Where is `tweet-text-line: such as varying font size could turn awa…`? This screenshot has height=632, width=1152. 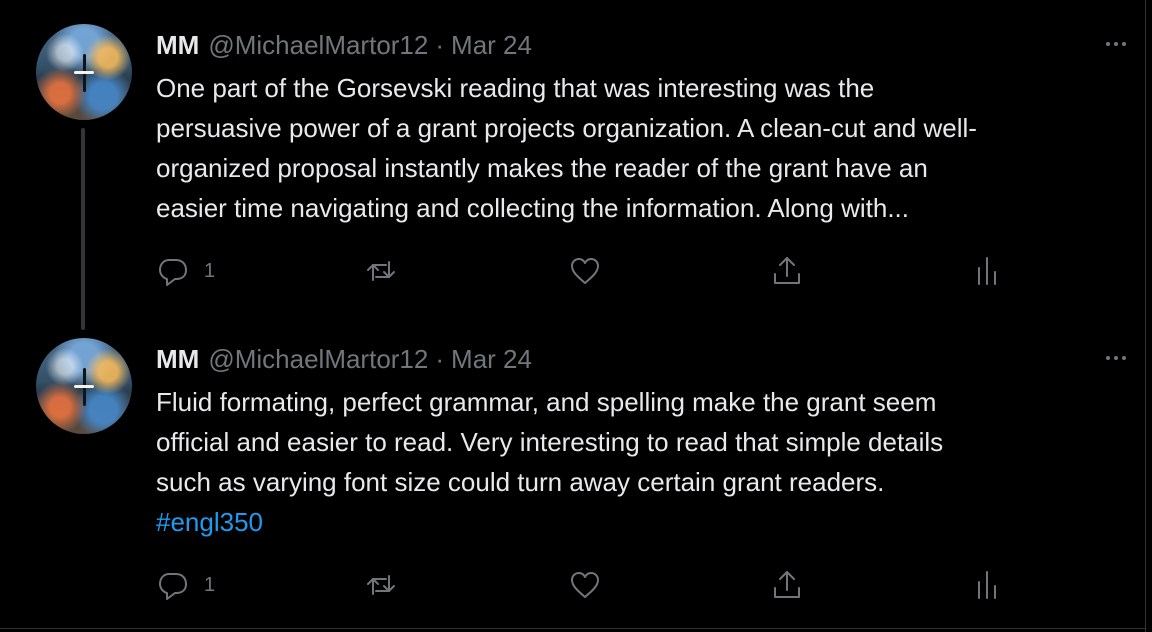
tweet-text-line: such as varying font size could turn awa… is located at coordinates (520, 482).